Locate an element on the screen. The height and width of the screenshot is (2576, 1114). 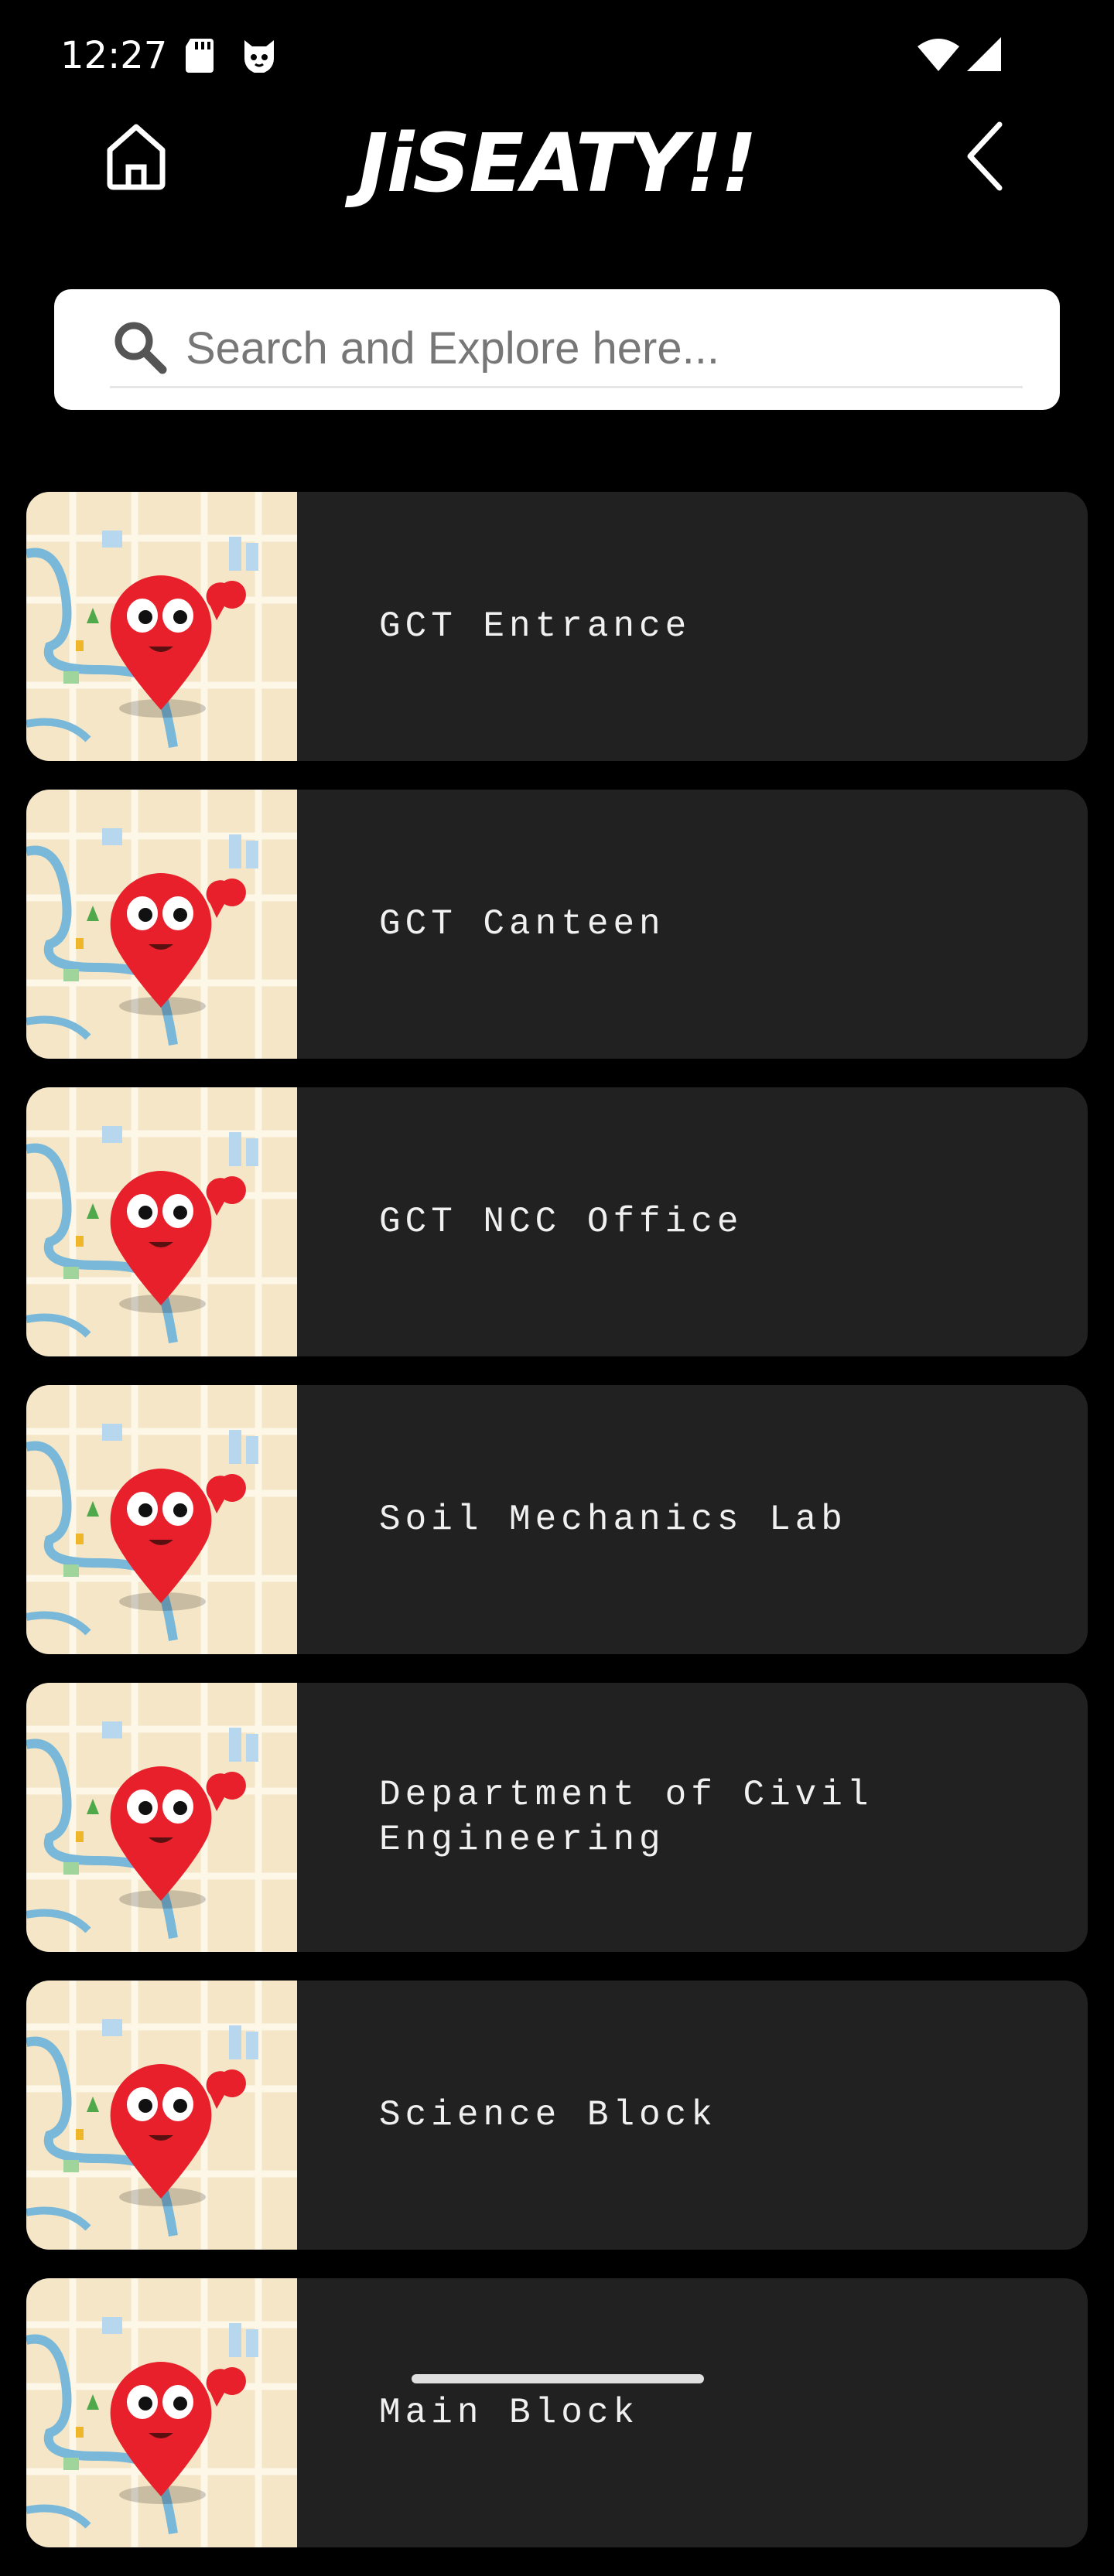
wifi-icon is located at coordinates (938, 57).